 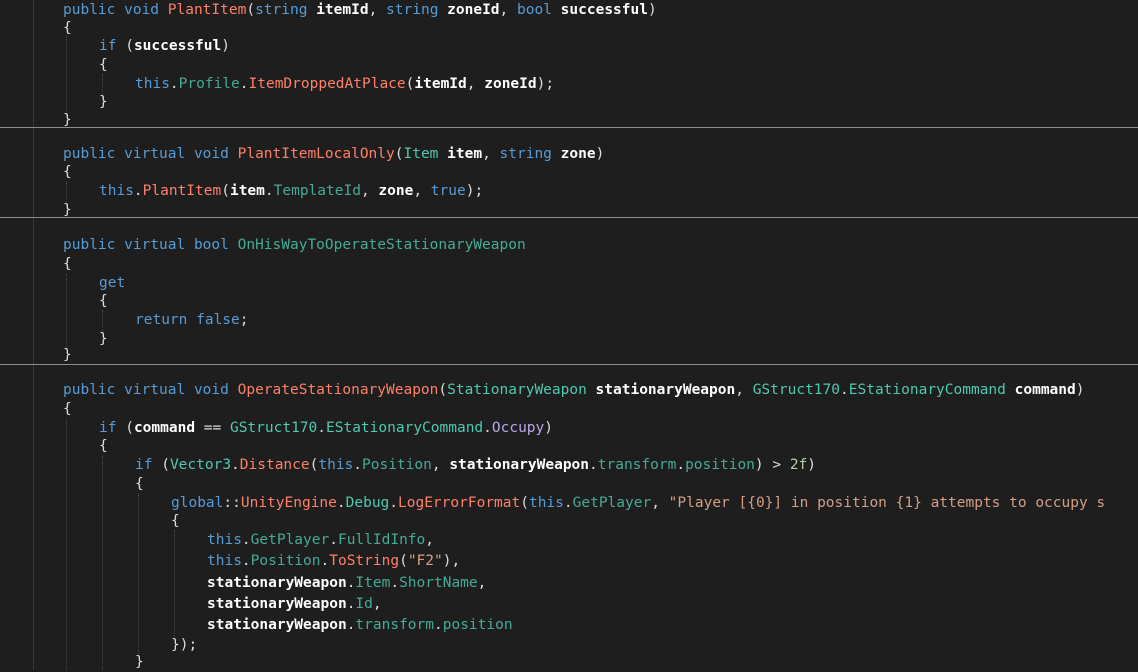 What do you see at coordinates (798, 465) in the screenshot?
I see `code-token-num: 2f` at bounding box center [798, 465].